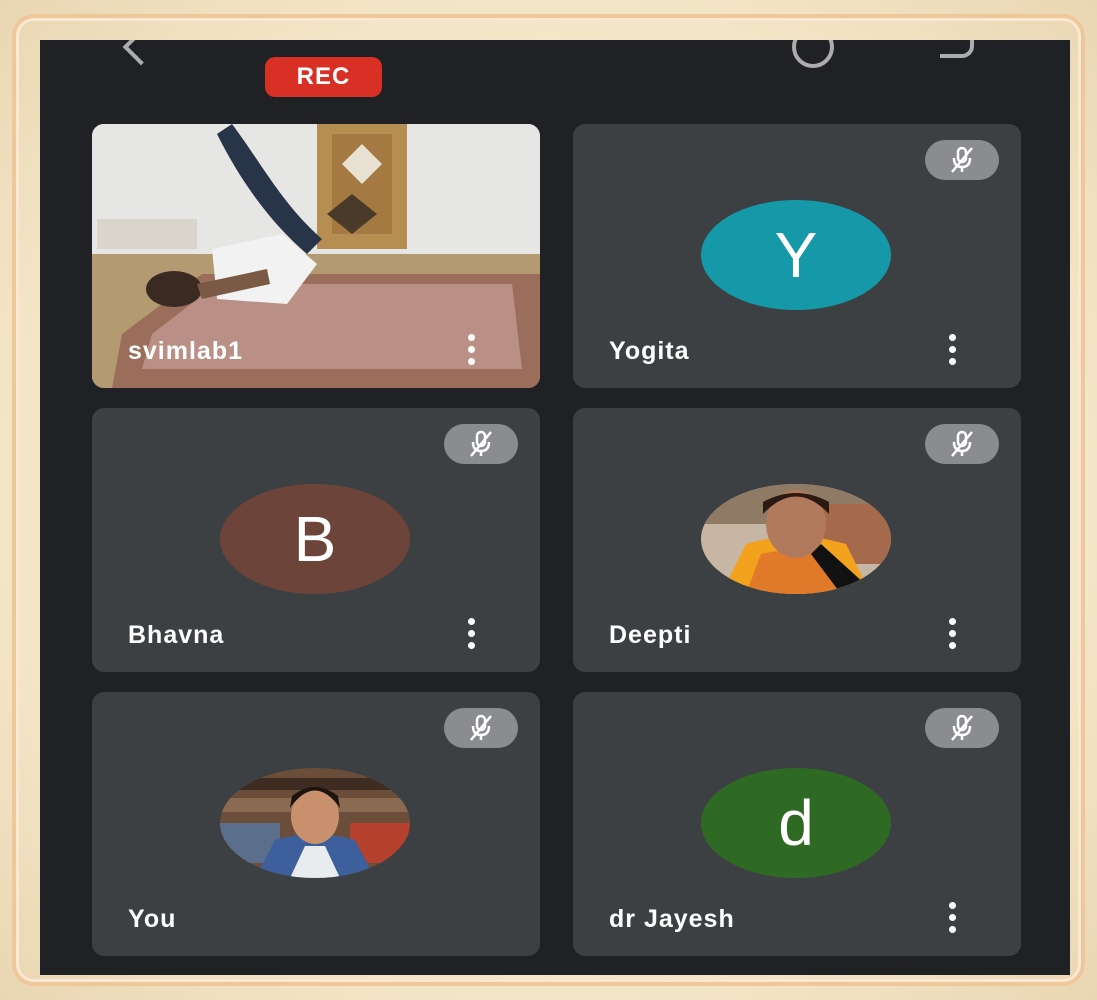  I want to click on participant-name: dr Jayesh, so click(672, 919).